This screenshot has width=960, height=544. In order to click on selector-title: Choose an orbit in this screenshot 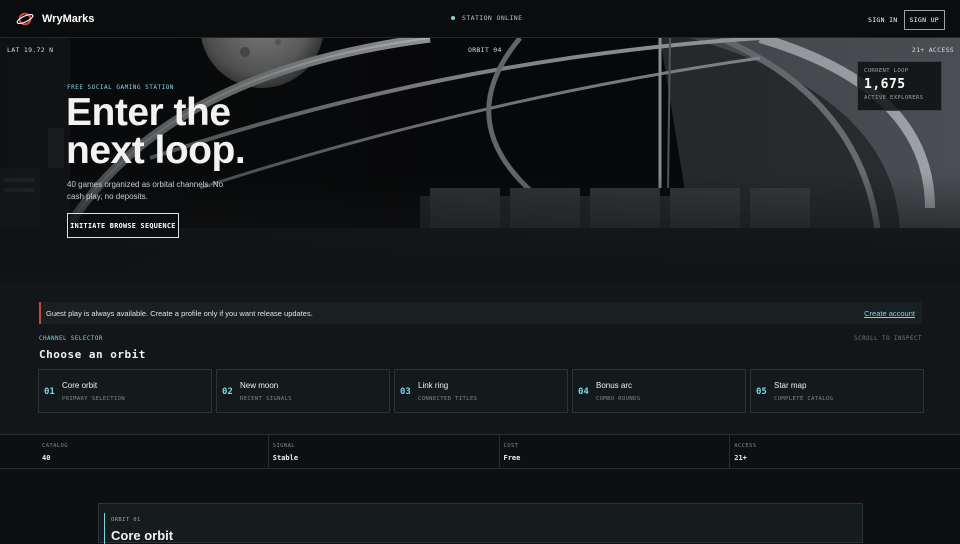, I will do `click(92, 354)`.